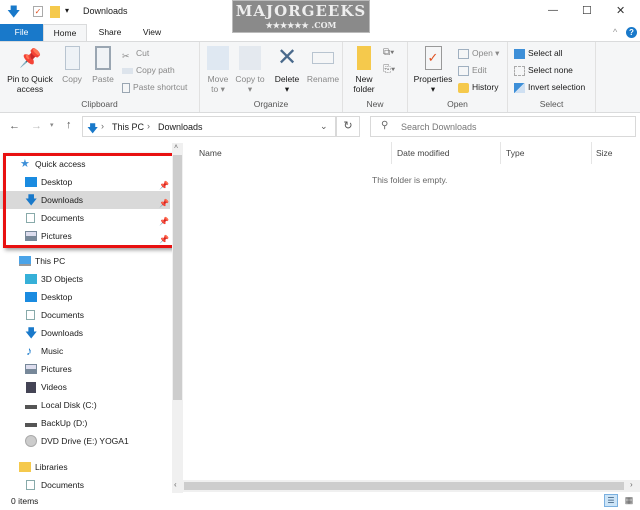 This screenshot has height=510, width=640. Describe the element at coordinates (103, 58) in the screenshot. I see `clipboard-icon` at that location.